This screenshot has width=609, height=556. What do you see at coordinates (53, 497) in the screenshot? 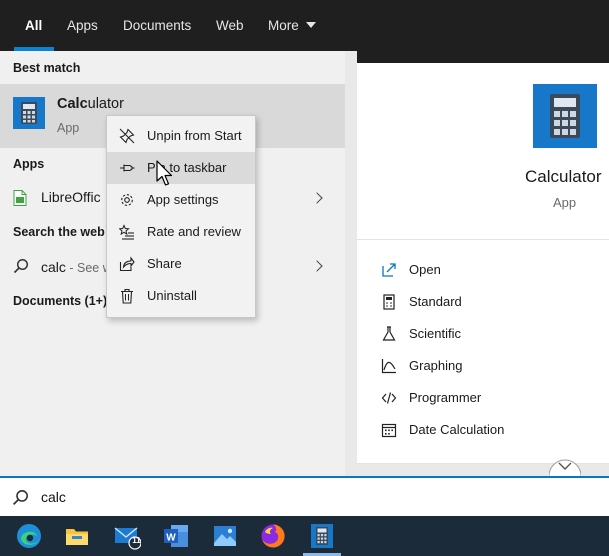
I see `search-input: calc` at bounding box center [53, 497].